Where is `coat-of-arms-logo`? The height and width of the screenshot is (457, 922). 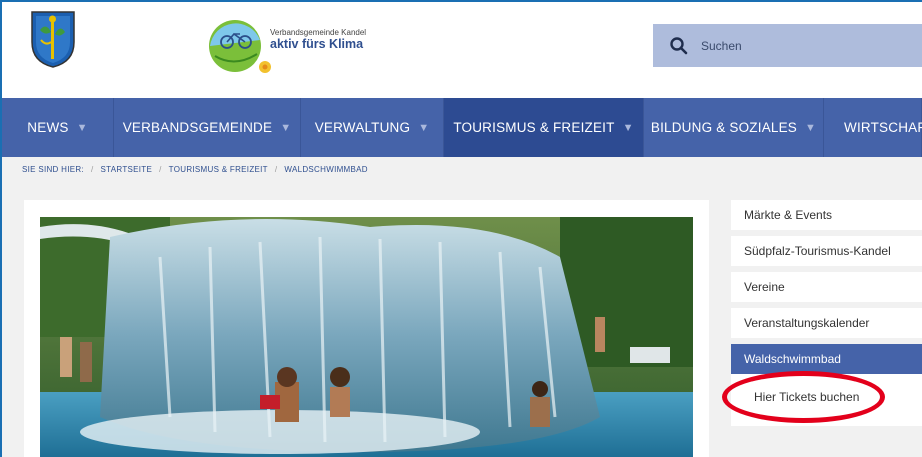 coat-of-arms-logo is located at coordinates (53, 39).